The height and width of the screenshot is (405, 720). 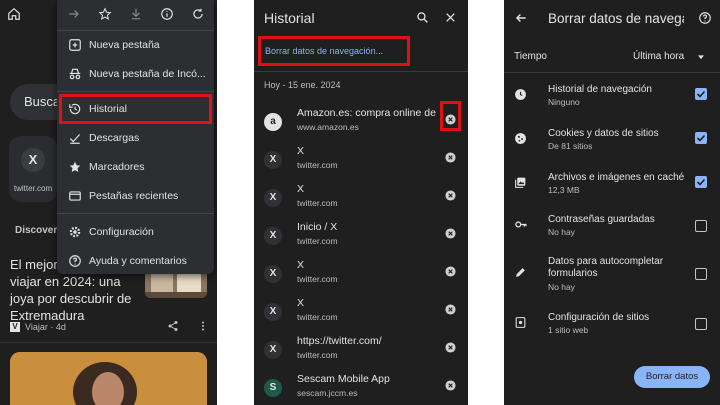 I want to click on option-title: Contraseñas guardadas, so click(x=601, y=219).